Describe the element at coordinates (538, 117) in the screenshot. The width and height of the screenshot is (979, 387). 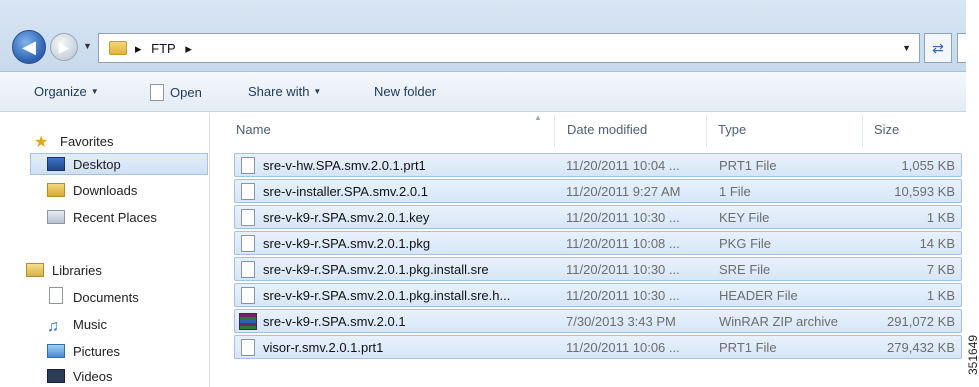
I see `sort-ascending-icon: ▲` at that location.